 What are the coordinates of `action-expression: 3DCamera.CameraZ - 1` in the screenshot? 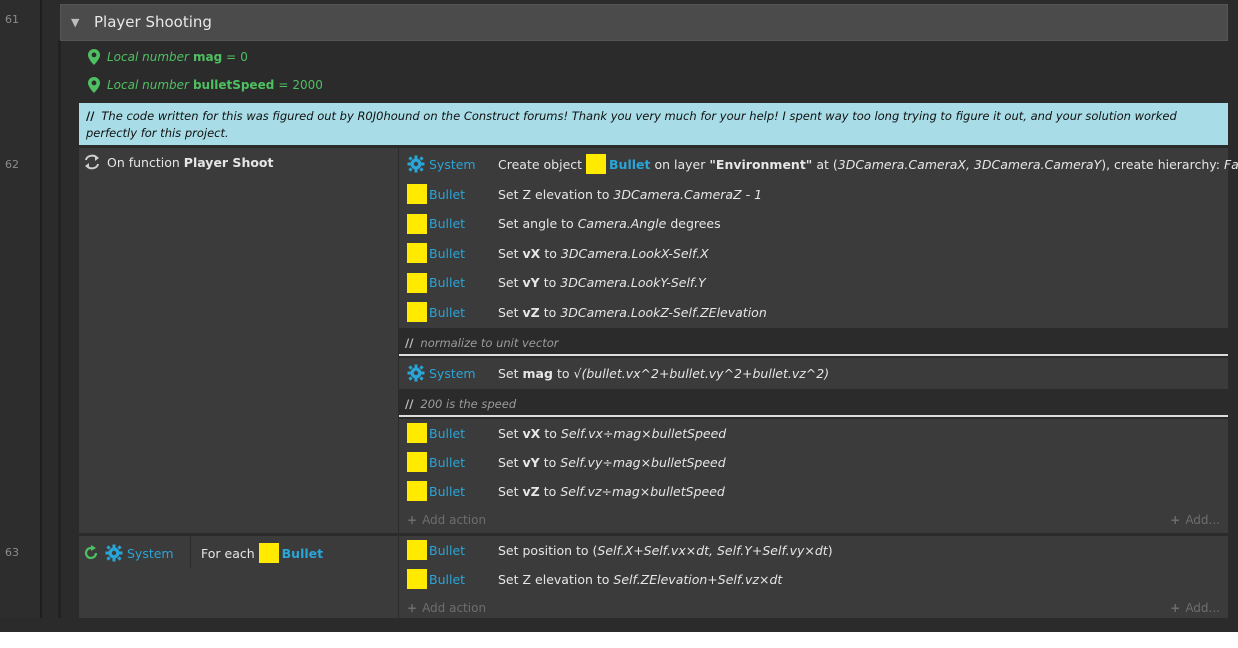 It's located at (688, 194).